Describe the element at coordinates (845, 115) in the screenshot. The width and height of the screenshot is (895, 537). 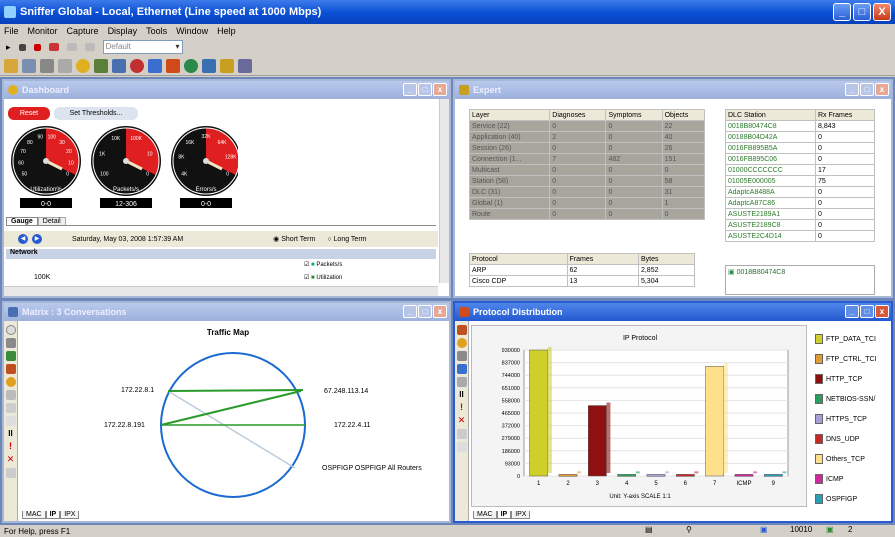
I see `column-header: Rx Frames` at that location.